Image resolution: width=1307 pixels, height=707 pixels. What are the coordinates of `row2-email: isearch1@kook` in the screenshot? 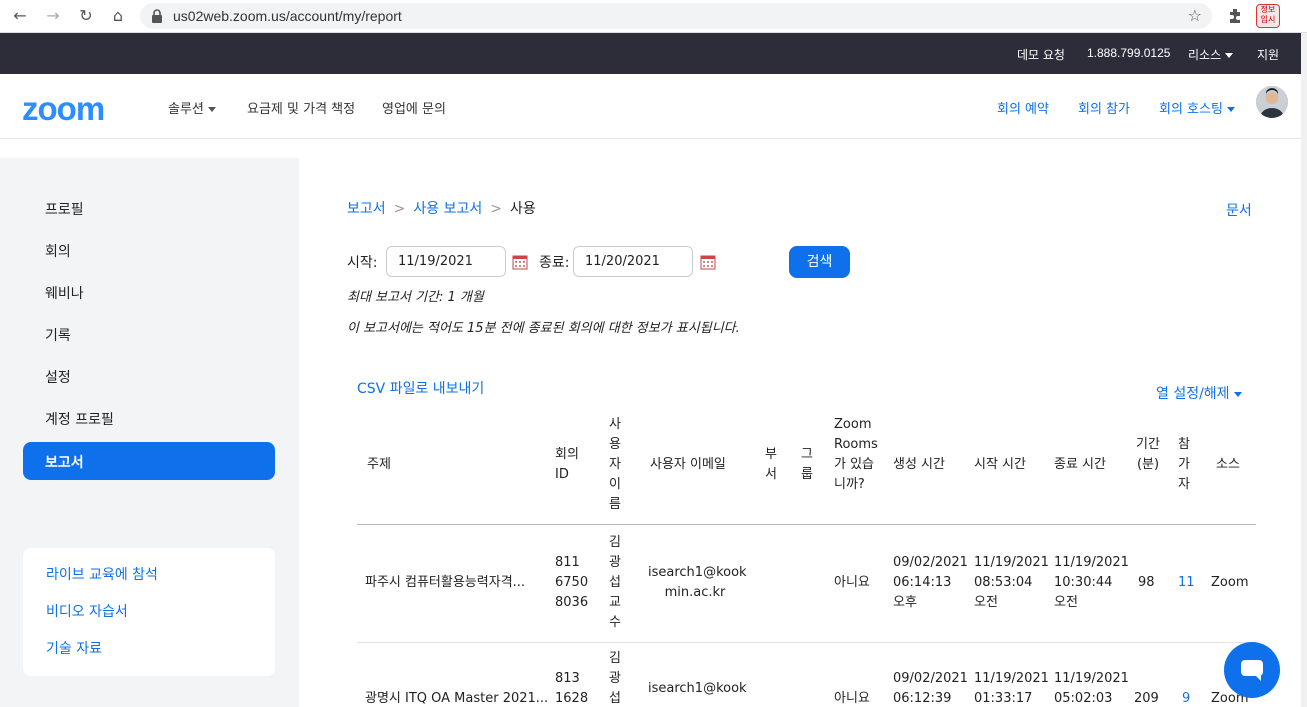 It's located at (697, 688).